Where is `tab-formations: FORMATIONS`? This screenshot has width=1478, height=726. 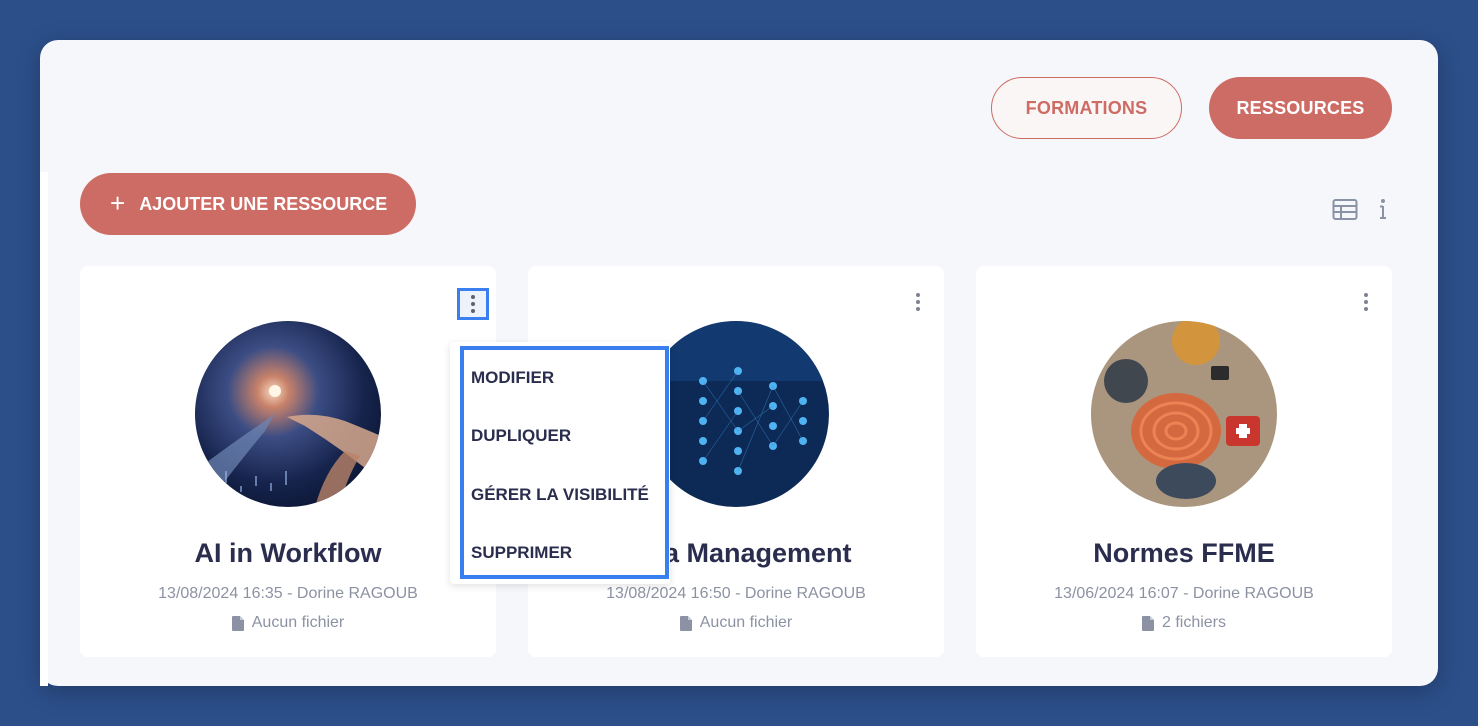
tab-formations: FORMATIONS is located at coordinates (1086, 108).